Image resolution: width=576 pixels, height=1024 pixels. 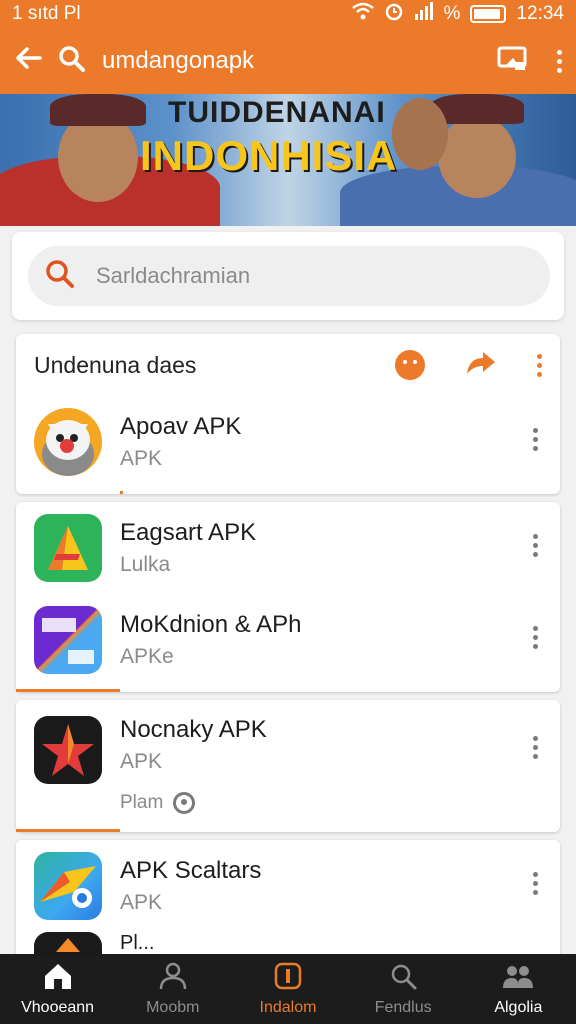 I want to click on nav-item-info: Indalom, so click(x=287, y=989).